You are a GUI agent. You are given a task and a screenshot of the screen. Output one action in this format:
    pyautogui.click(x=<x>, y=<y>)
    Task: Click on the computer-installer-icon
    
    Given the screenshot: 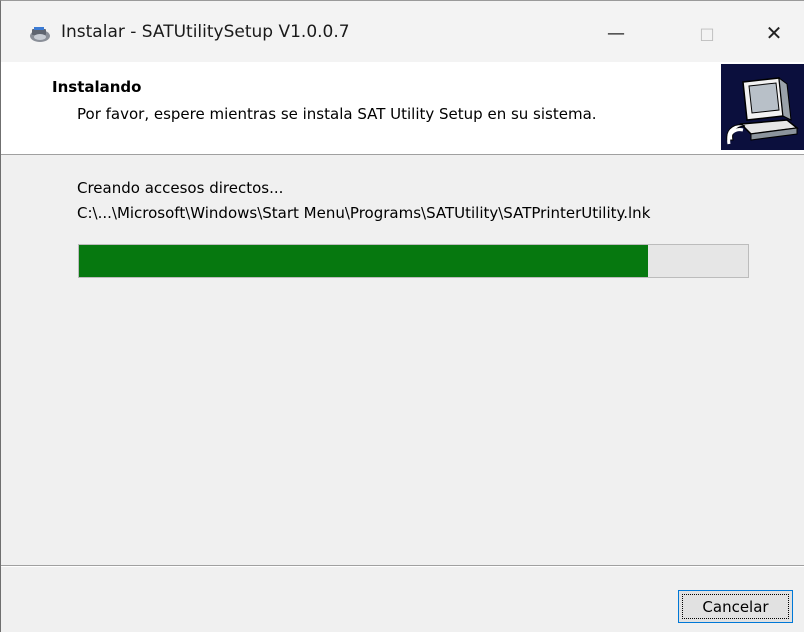 What is the action you would take?
    pyautogui.click(x=762, y=107)
    